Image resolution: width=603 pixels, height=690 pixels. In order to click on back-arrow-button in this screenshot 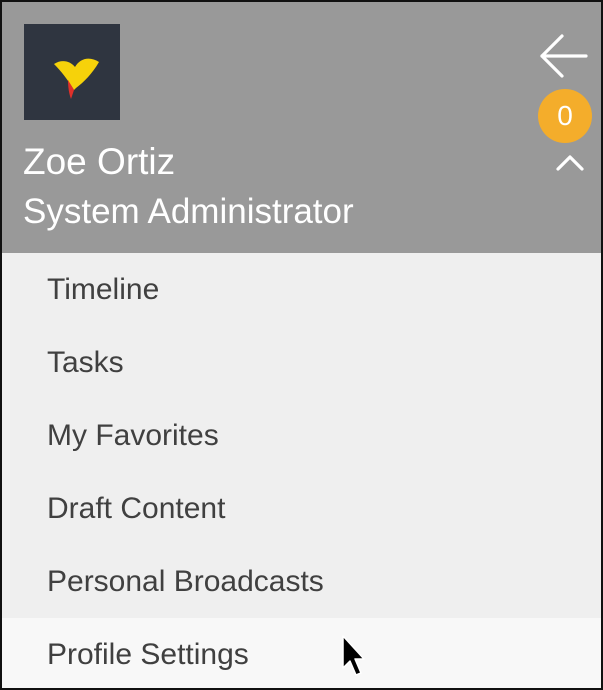, I will do `click(562, 56)`.